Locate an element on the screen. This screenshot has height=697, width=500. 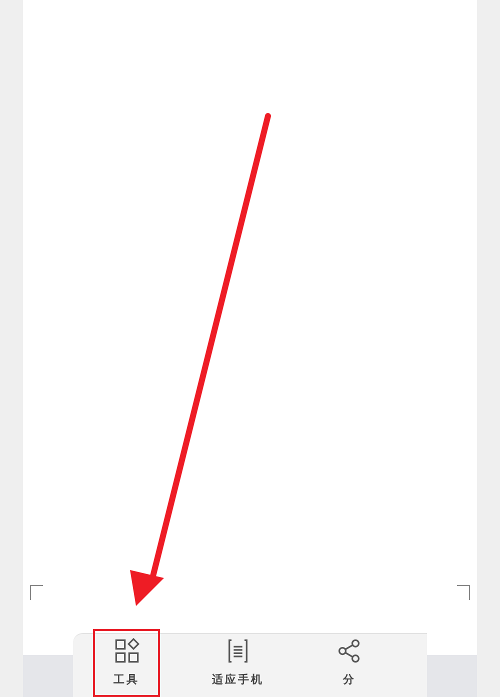
share-icon is located at coordinates (349, 651).